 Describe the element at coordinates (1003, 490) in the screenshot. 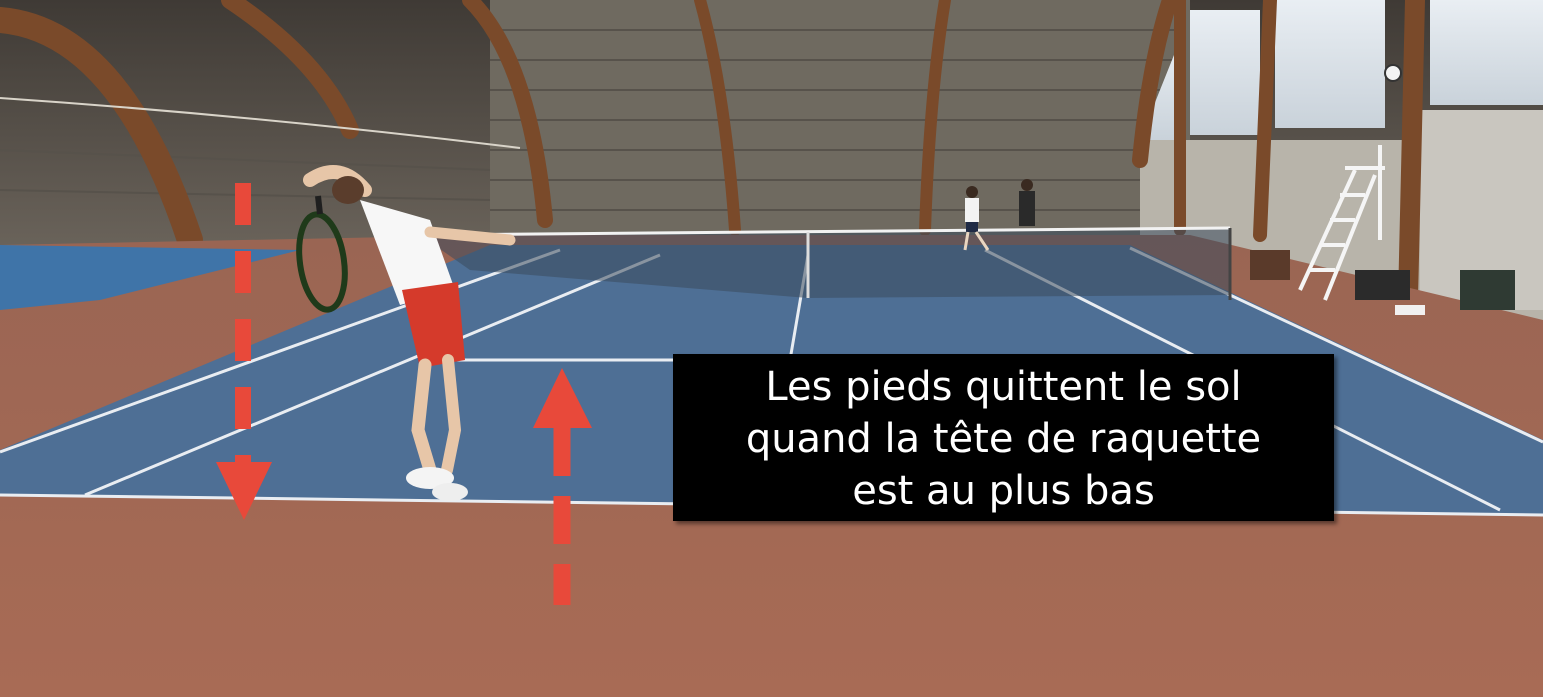

I see `caption-line-3: est au plus bas` at that location.